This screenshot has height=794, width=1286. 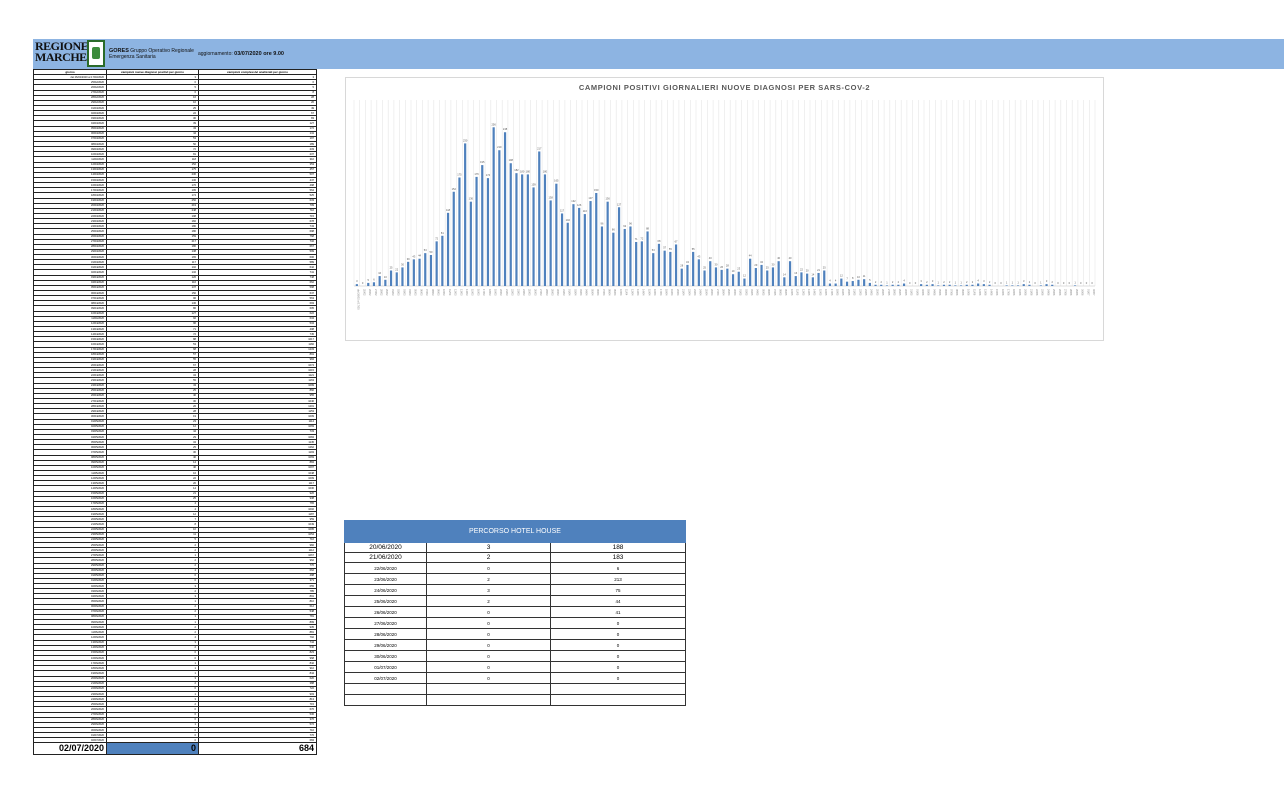 What do you see at coordinates (934, 292) in the screenshot?
I see `chart-tick-label: 04/06` at bounding box center [934, 292].